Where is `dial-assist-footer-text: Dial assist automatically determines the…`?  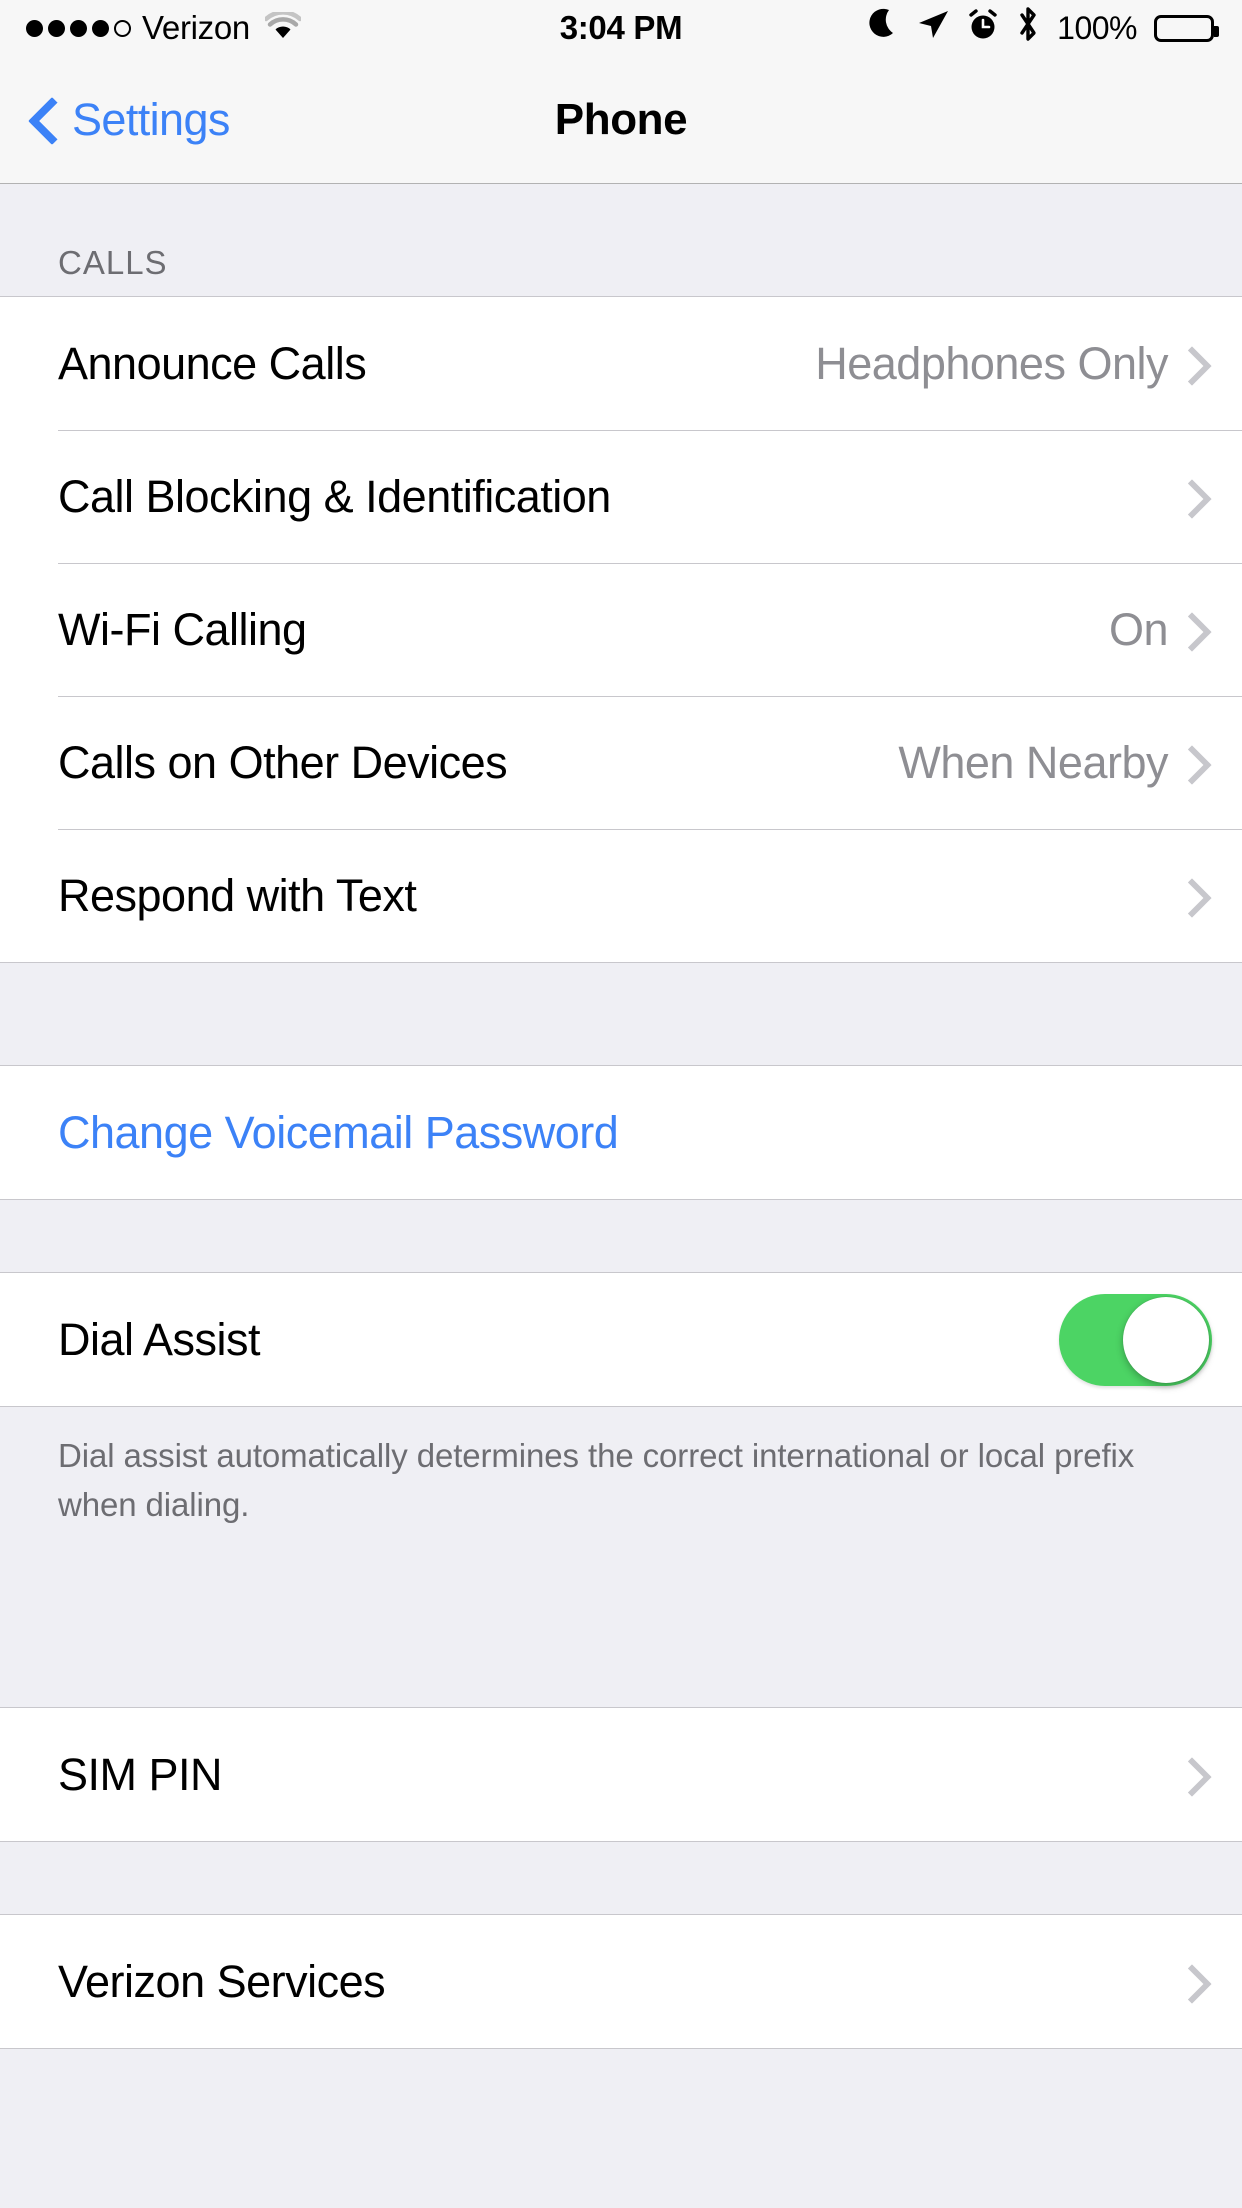 dial-assist-footer-text: Dial assist automatically determines the… is located at coordinates (621, 1557).